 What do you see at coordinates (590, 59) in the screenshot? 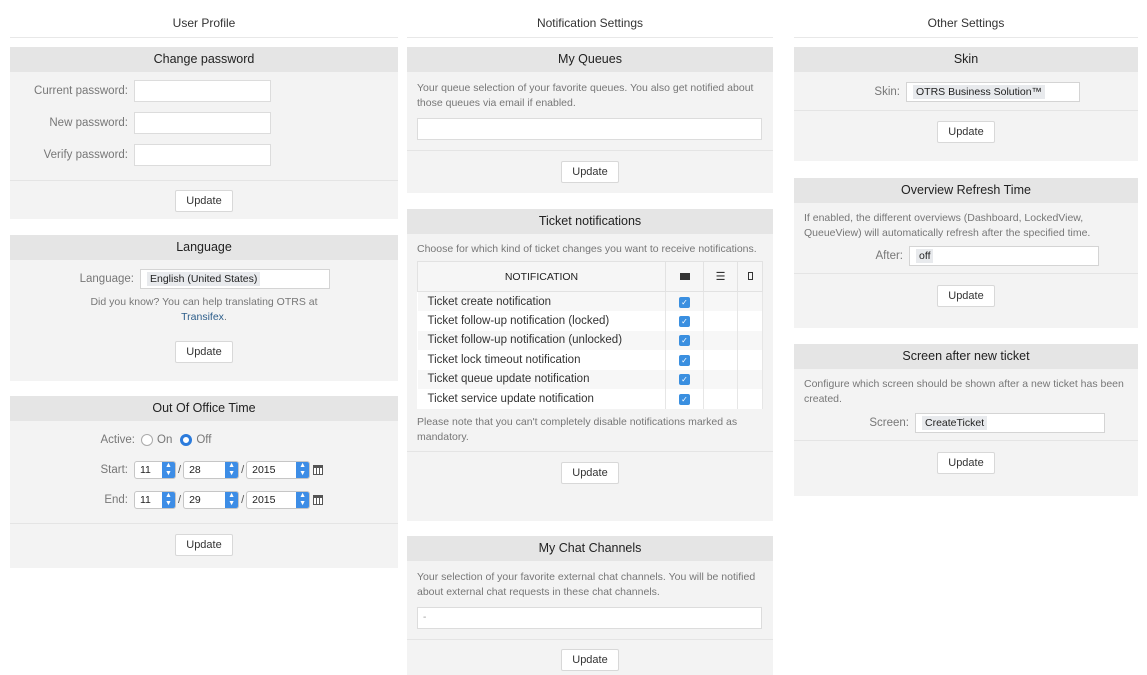
I see `my-queues-header: My Queues` at bounding box center [590, 59].